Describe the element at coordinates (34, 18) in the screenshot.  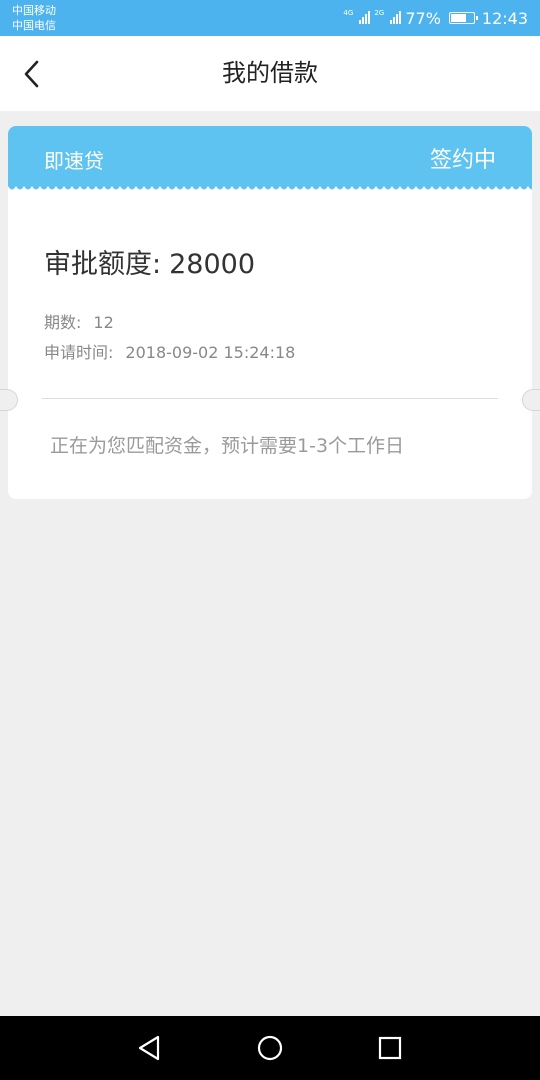
I see `carrier-info: 中国移动 中国电信` at that location.